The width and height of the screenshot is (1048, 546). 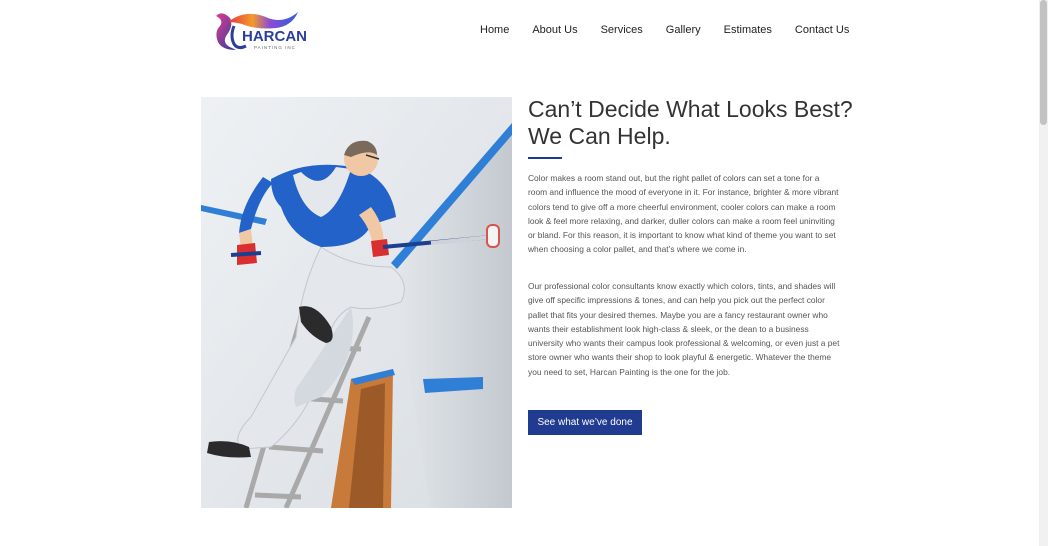 I want to click on harcan-logo: HARCAN PAINTING INC, so click(x=261, y=31).